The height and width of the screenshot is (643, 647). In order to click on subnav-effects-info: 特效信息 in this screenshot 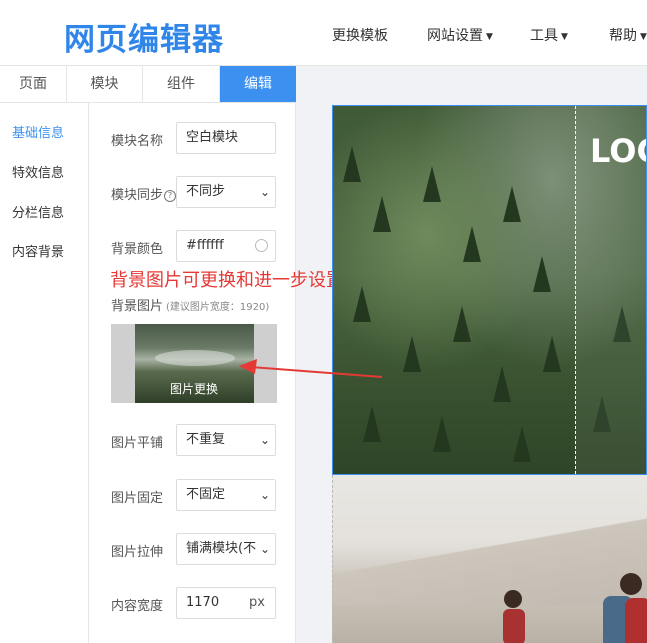, I will do `click(38, 171)`.